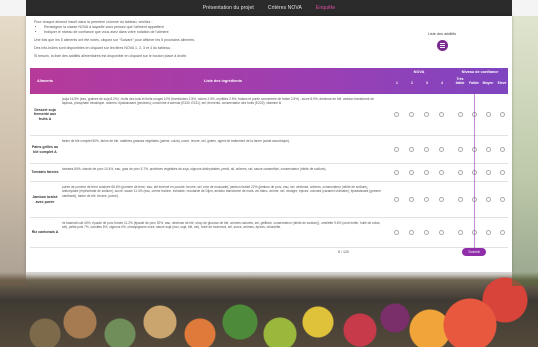  I want to click on header-nova-2: 2, so click(412, 83).